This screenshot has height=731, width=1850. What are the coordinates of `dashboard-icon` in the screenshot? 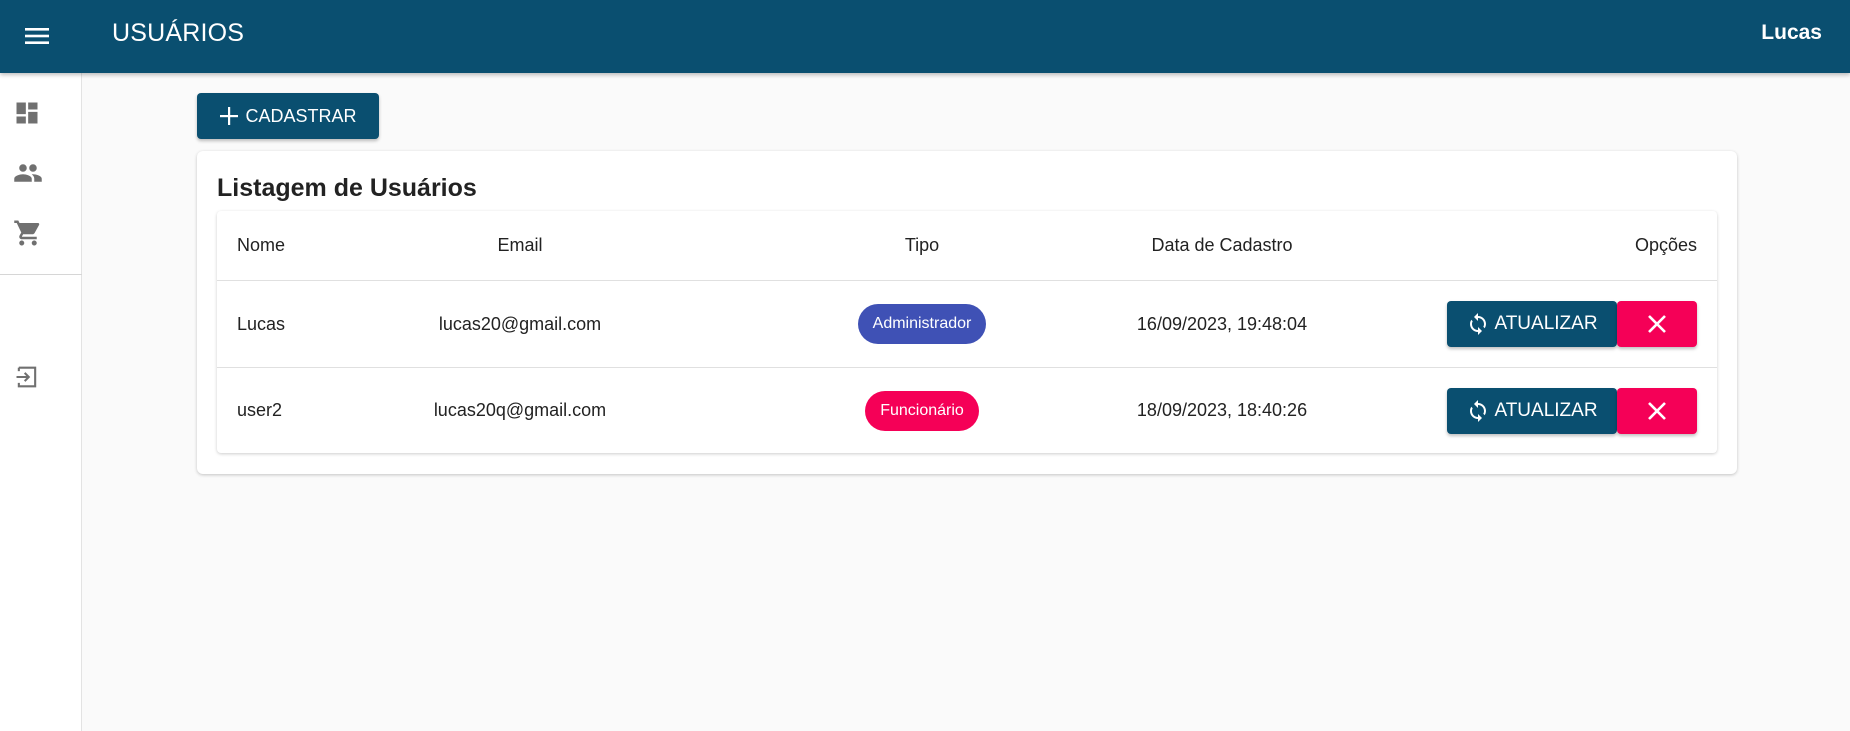 It's located at (27, 113).